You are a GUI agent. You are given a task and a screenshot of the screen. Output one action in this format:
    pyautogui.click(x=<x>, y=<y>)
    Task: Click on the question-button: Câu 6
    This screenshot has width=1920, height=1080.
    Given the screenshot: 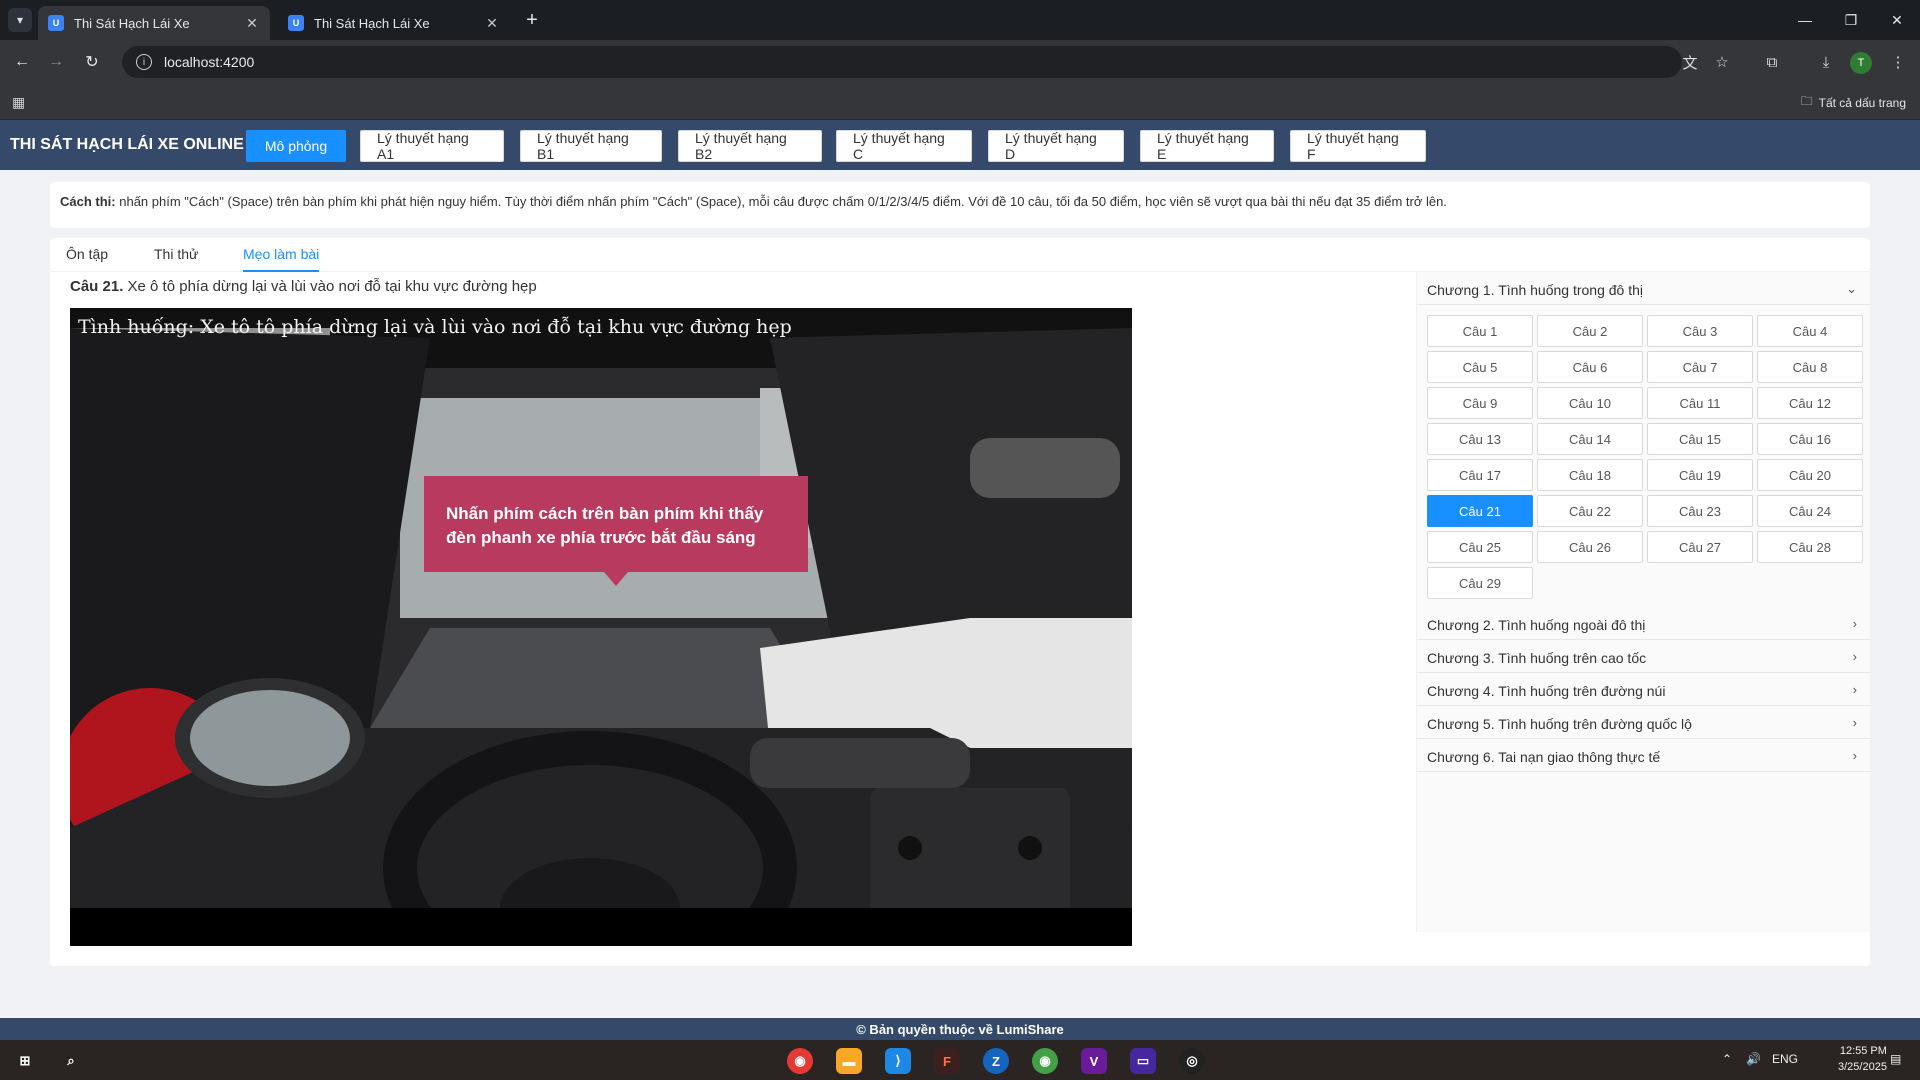 What is the action you would take?
    pyautogui.click(x=1590, y=367)
    